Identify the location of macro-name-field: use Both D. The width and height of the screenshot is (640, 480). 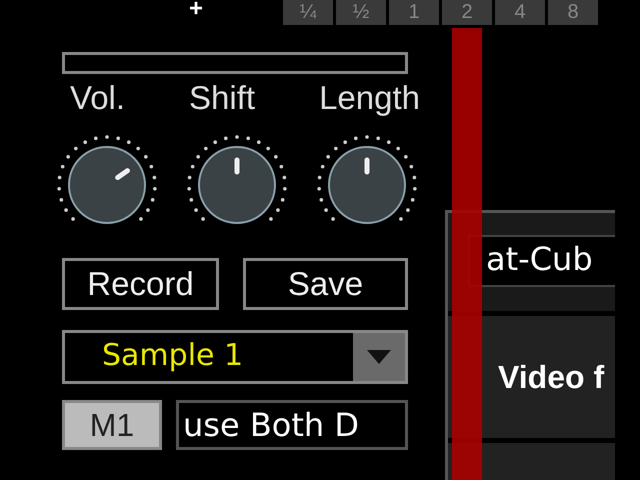
(292, 425).